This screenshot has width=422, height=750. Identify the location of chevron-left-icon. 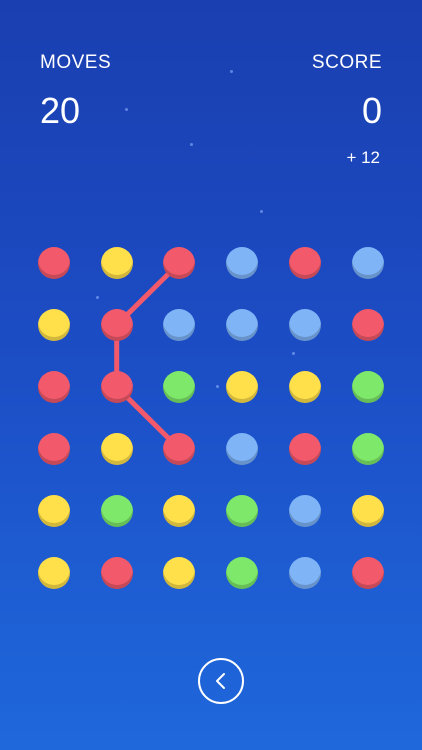
(220, 681).